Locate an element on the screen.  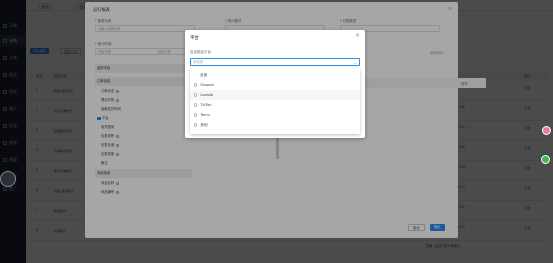
option-tiktok: TikTok is located at coordinates (275, 105).